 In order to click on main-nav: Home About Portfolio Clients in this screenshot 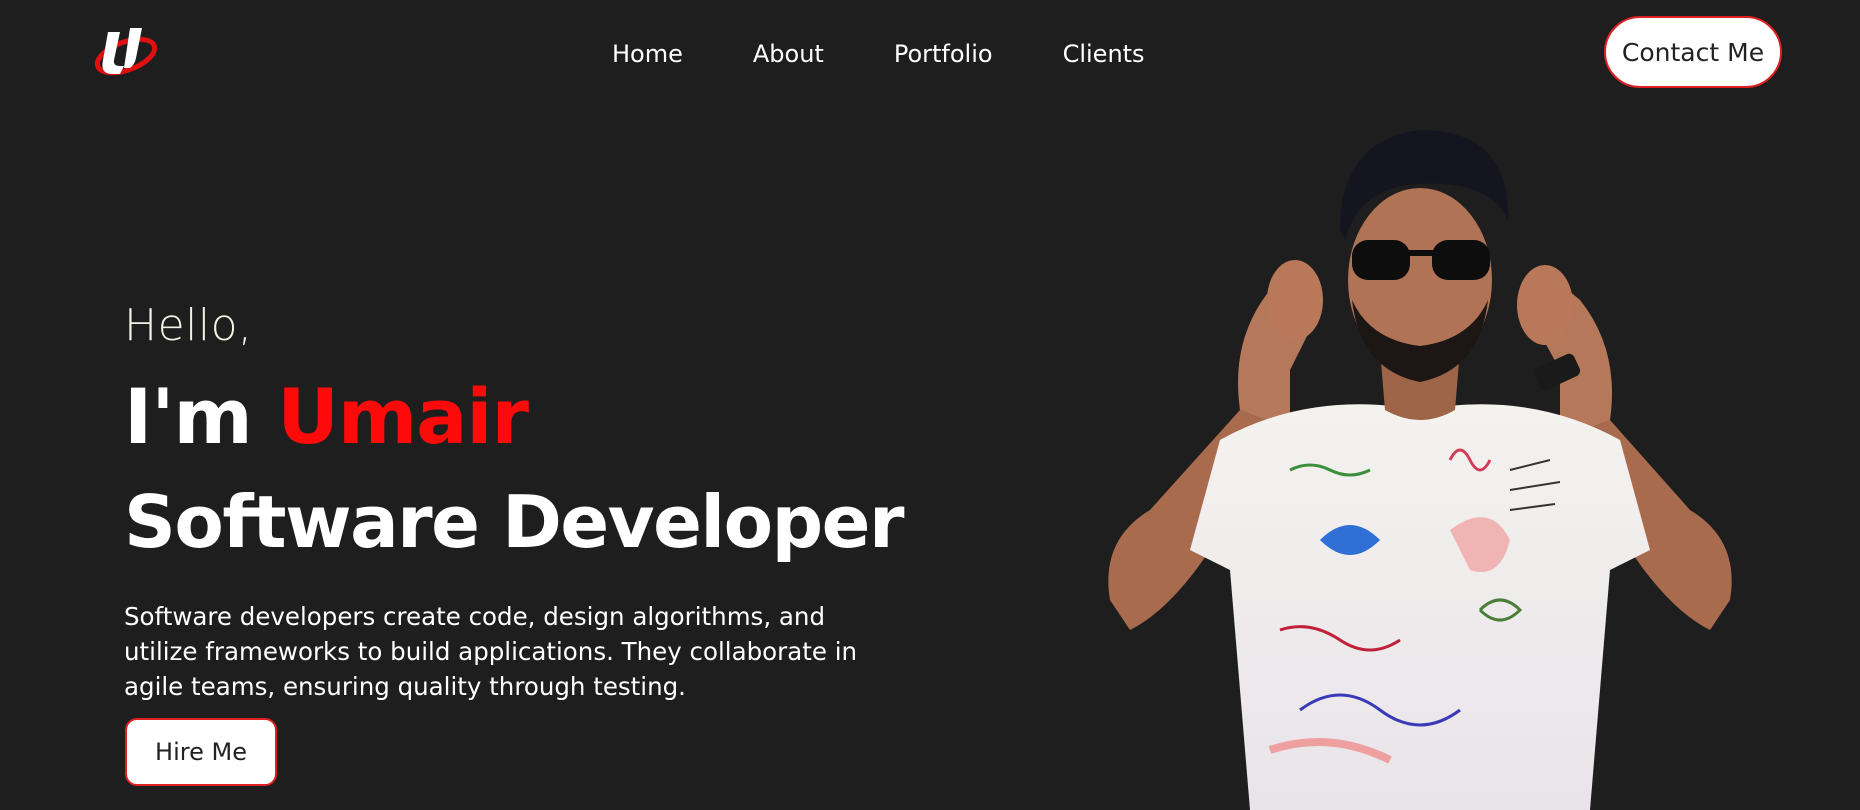, I will do `click(878, 54)`.